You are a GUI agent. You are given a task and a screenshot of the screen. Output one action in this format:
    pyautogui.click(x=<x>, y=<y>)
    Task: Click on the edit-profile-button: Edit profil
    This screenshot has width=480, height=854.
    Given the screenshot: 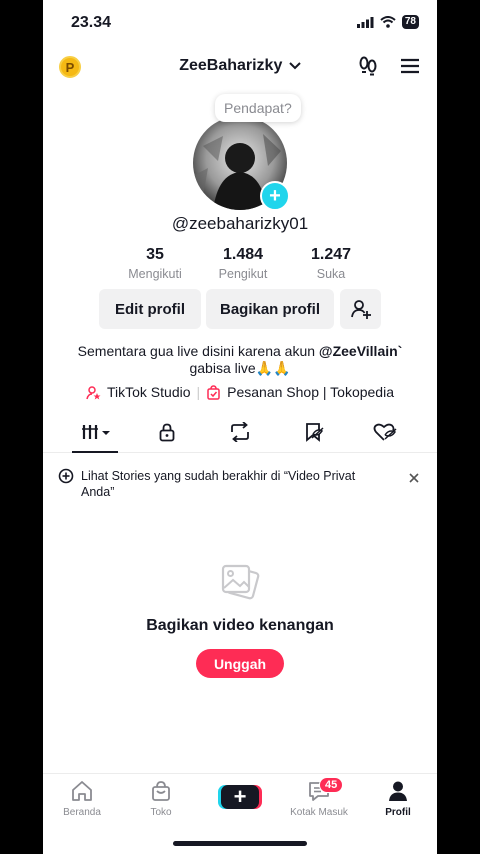 What is the action you would take?
    pyautogui.click(x=150, y=309)
    